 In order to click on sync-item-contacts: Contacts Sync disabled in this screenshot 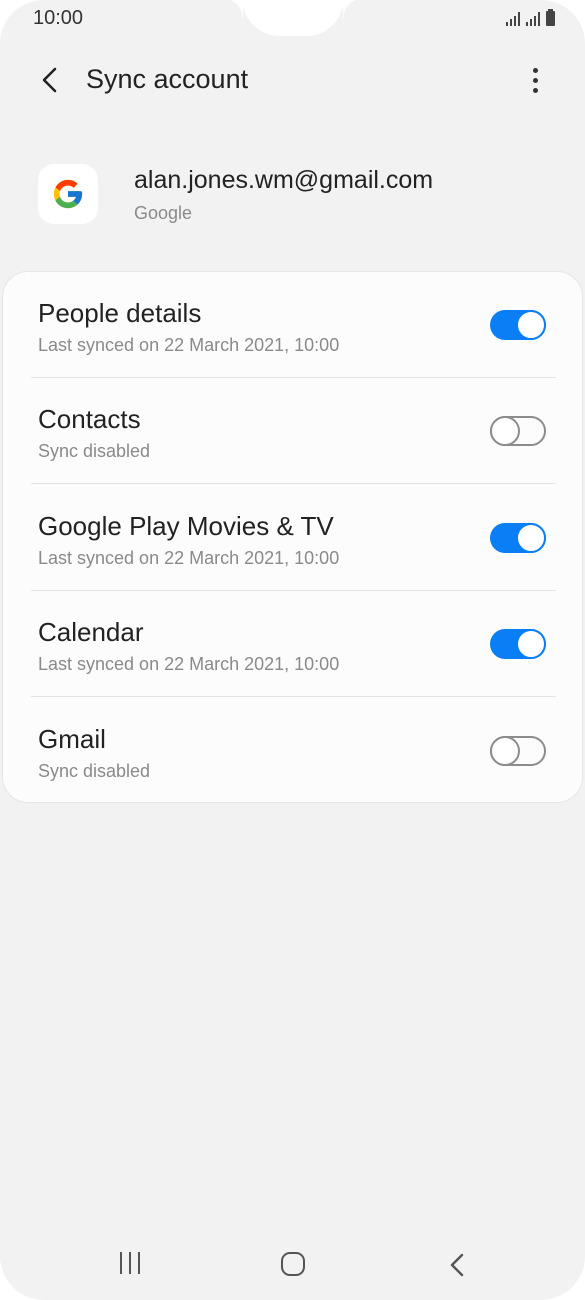, I will do `click(293, 431)`.